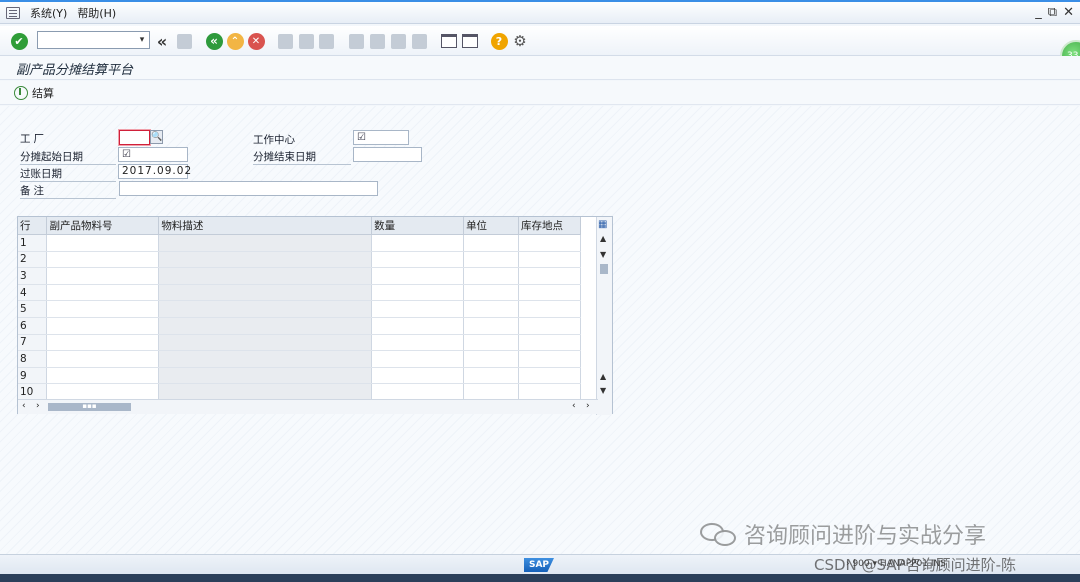 Image resolution: width=1080 pixels, height=582 pixels. Describe the element at coordinates (68, 191) in the screenshot. I see `remark-label: 备注` at that location.